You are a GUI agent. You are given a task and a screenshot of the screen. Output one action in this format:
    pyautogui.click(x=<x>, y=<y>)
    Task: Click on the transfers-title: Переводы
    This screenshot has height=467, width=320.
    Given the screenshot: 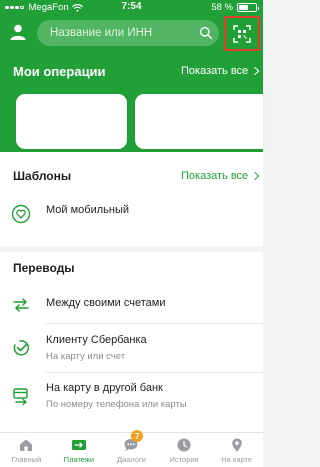 What is the action you would take?
    pyautogui.click(x=44, y=268)
    